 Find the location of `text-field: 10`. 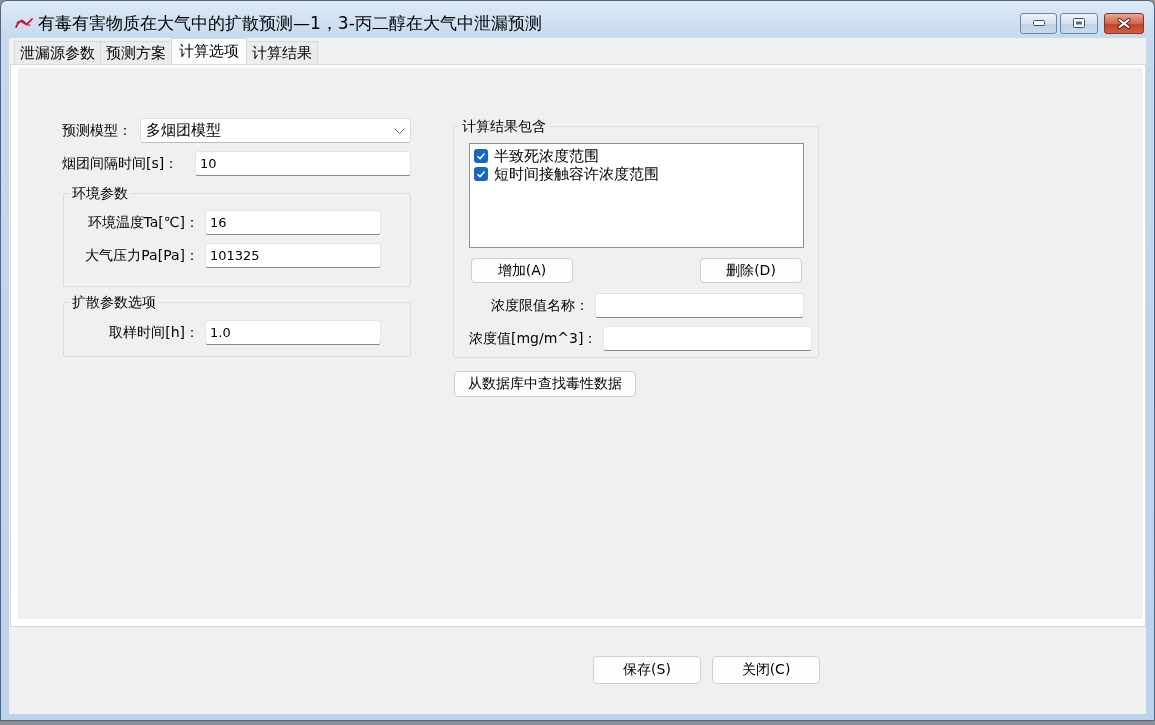

text-field: 10 is located at coordinates (303, 163).